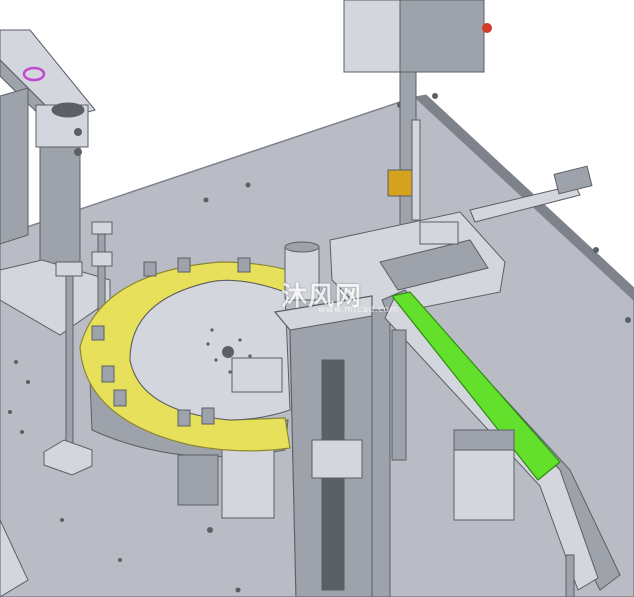  I want to click on column-sensor, so click(337, 459).